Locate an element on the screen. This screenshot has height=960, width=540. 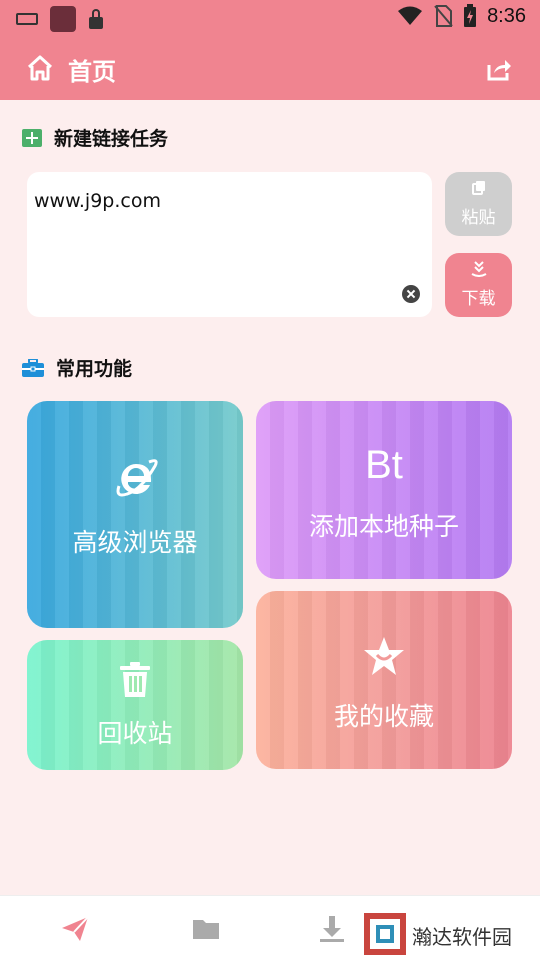
battery-icon is located at coordinates (470, 15).